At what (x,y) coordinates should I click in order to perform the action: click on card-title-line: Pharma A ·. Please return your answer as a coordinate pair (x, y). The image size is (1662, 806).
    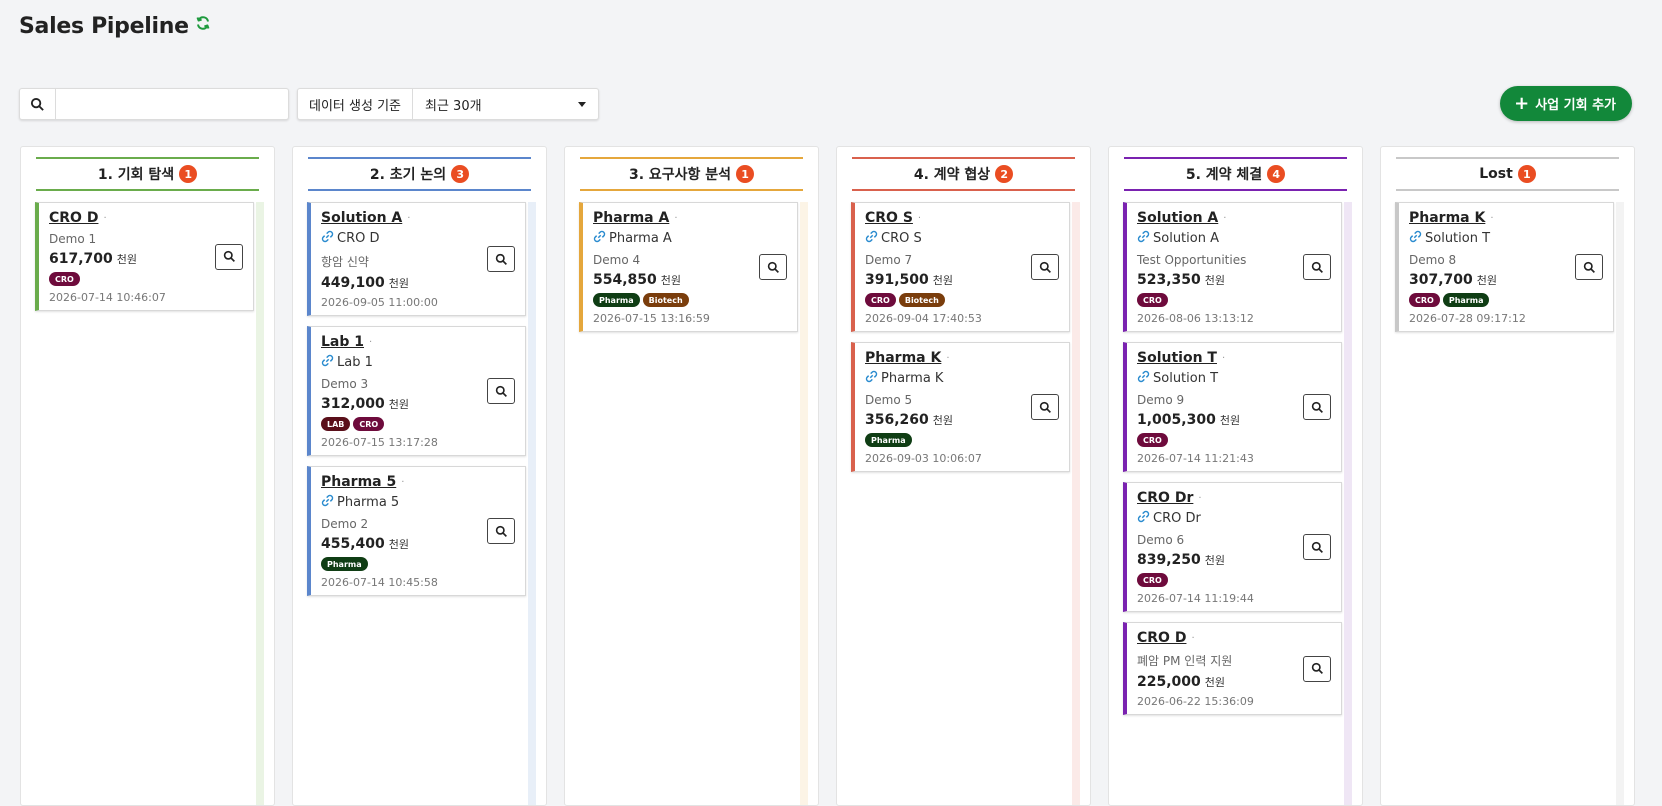
    Looking at the image, I should click on (690, 218).